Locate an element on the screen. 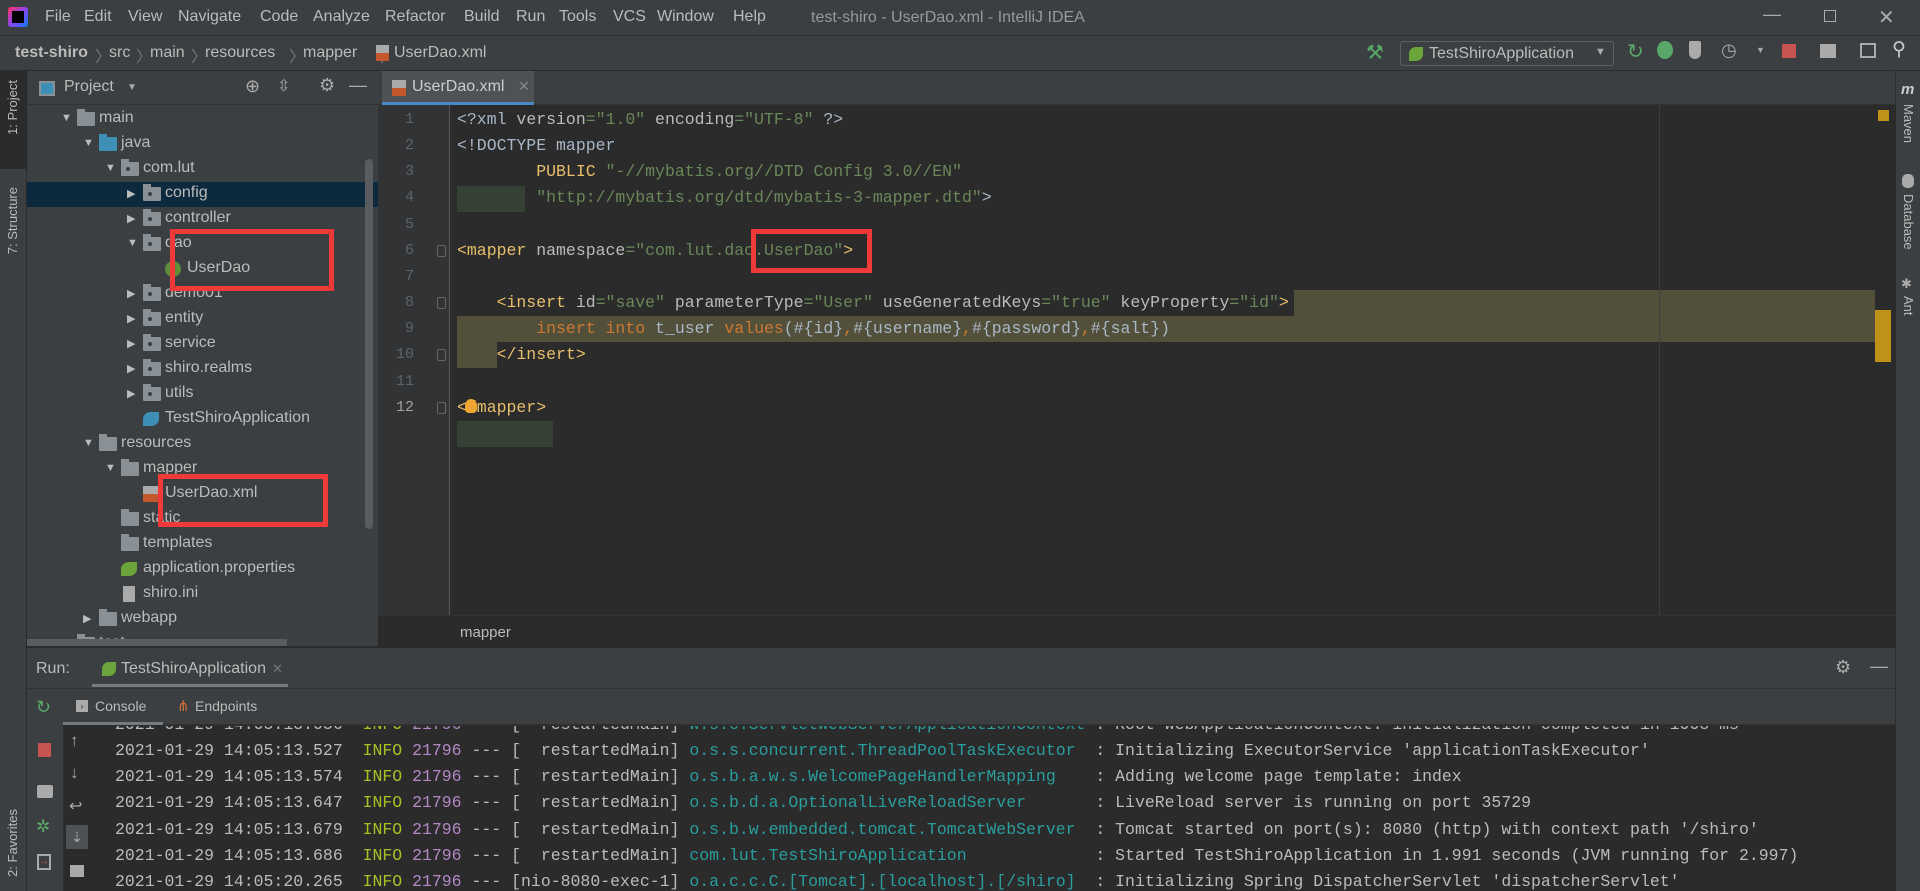 This screenshot has height=891, width=1920. tree-item-com-lut: ▼ com.lut is located at coordinates (202, 169).